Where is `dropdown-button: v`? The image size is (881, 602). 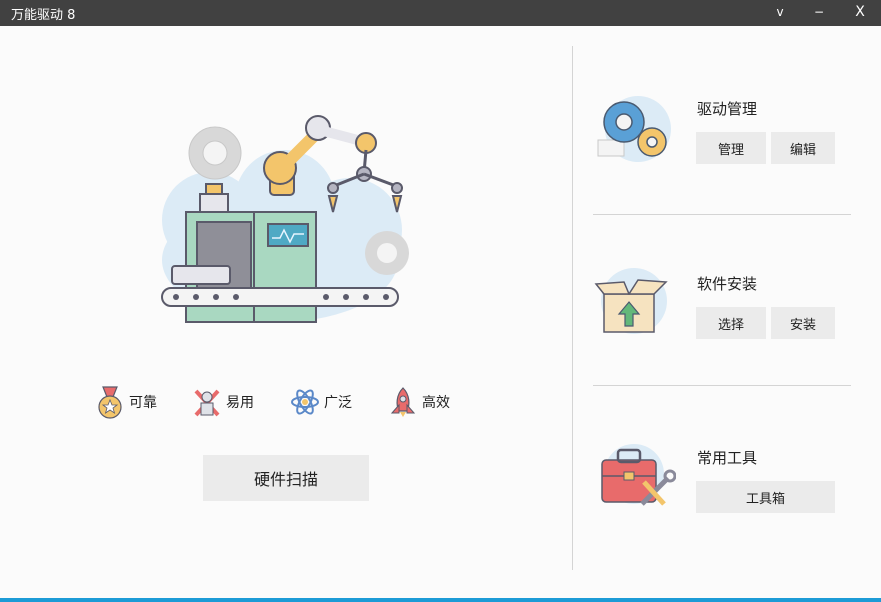
dropdown-button: v is located at coordinates (780, 13).